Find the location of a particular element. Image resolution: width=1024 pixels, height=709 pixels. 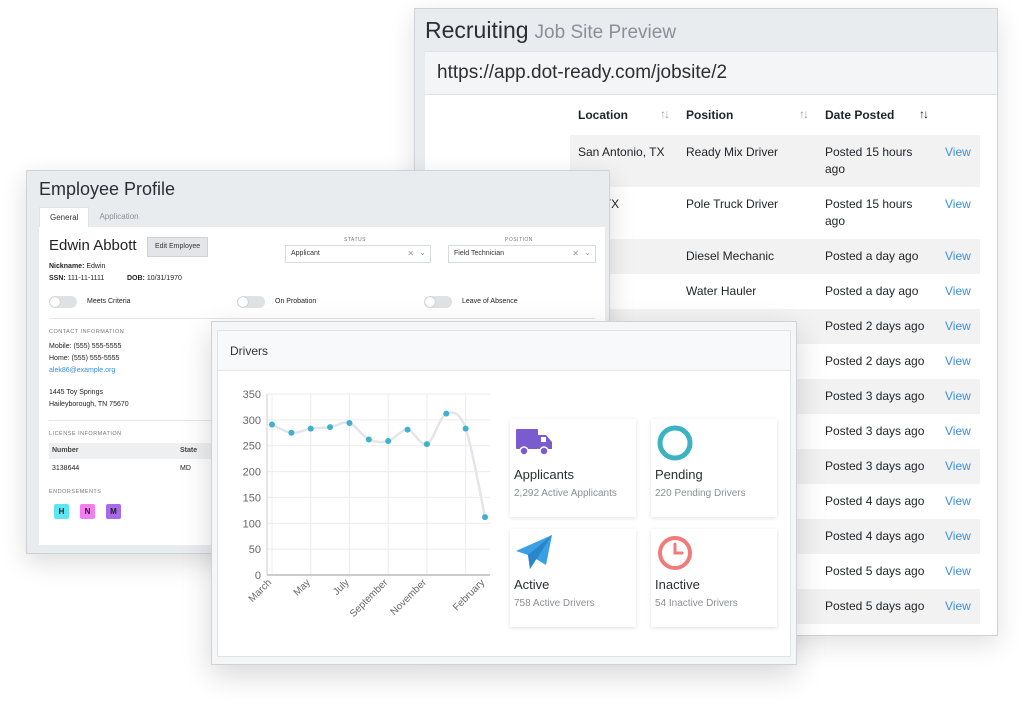

column-header-location: Location ↑↓ is located at coordinates (624, 115).